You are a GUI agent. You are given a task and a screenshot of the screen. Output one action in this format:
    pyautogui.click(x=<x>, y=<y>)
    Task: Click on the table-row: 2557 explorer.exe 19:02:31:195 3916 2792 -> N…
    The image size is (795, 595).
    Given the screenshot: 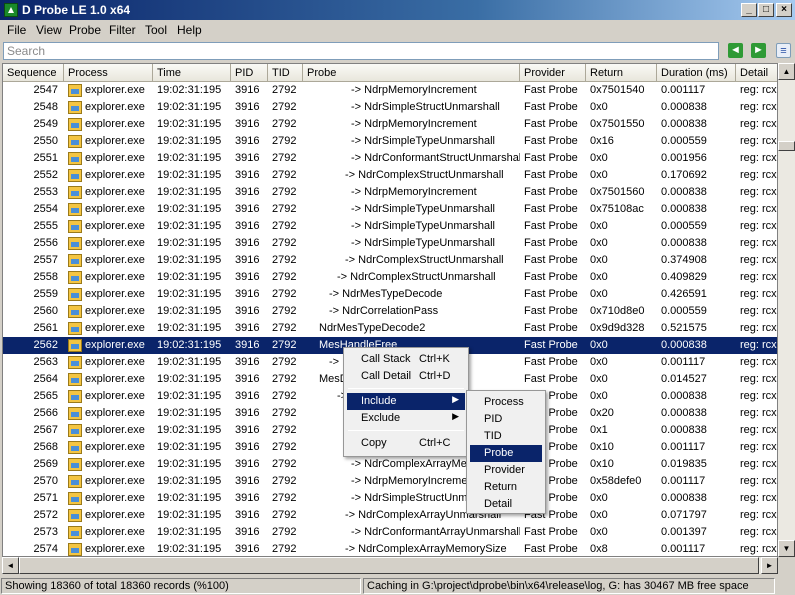 What is the action you would take?
    pyautogui.click(x=390, y=260)
    